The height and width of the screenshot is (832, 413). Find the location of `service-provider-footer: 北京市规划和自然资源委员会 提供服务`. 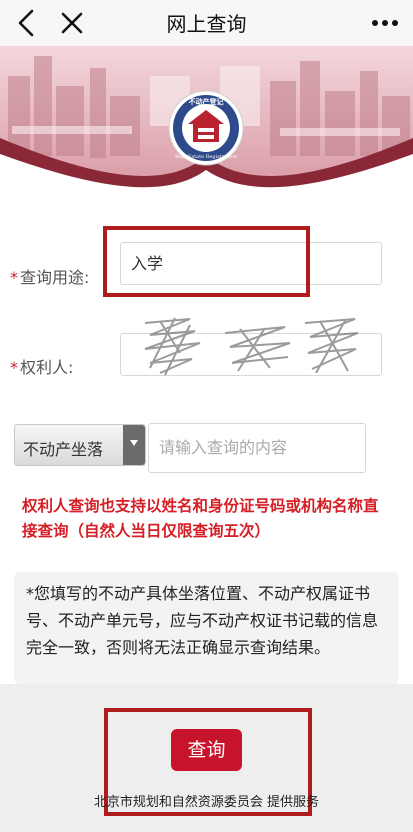

service-provider-footer: 北京市规划和自然资源委员会 提供服务 is located at coordinates (206, 802).